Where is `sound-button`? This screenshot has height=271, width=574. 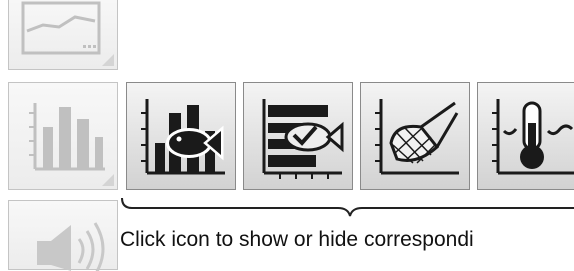 sound-button is located at coordinates (63, 235).